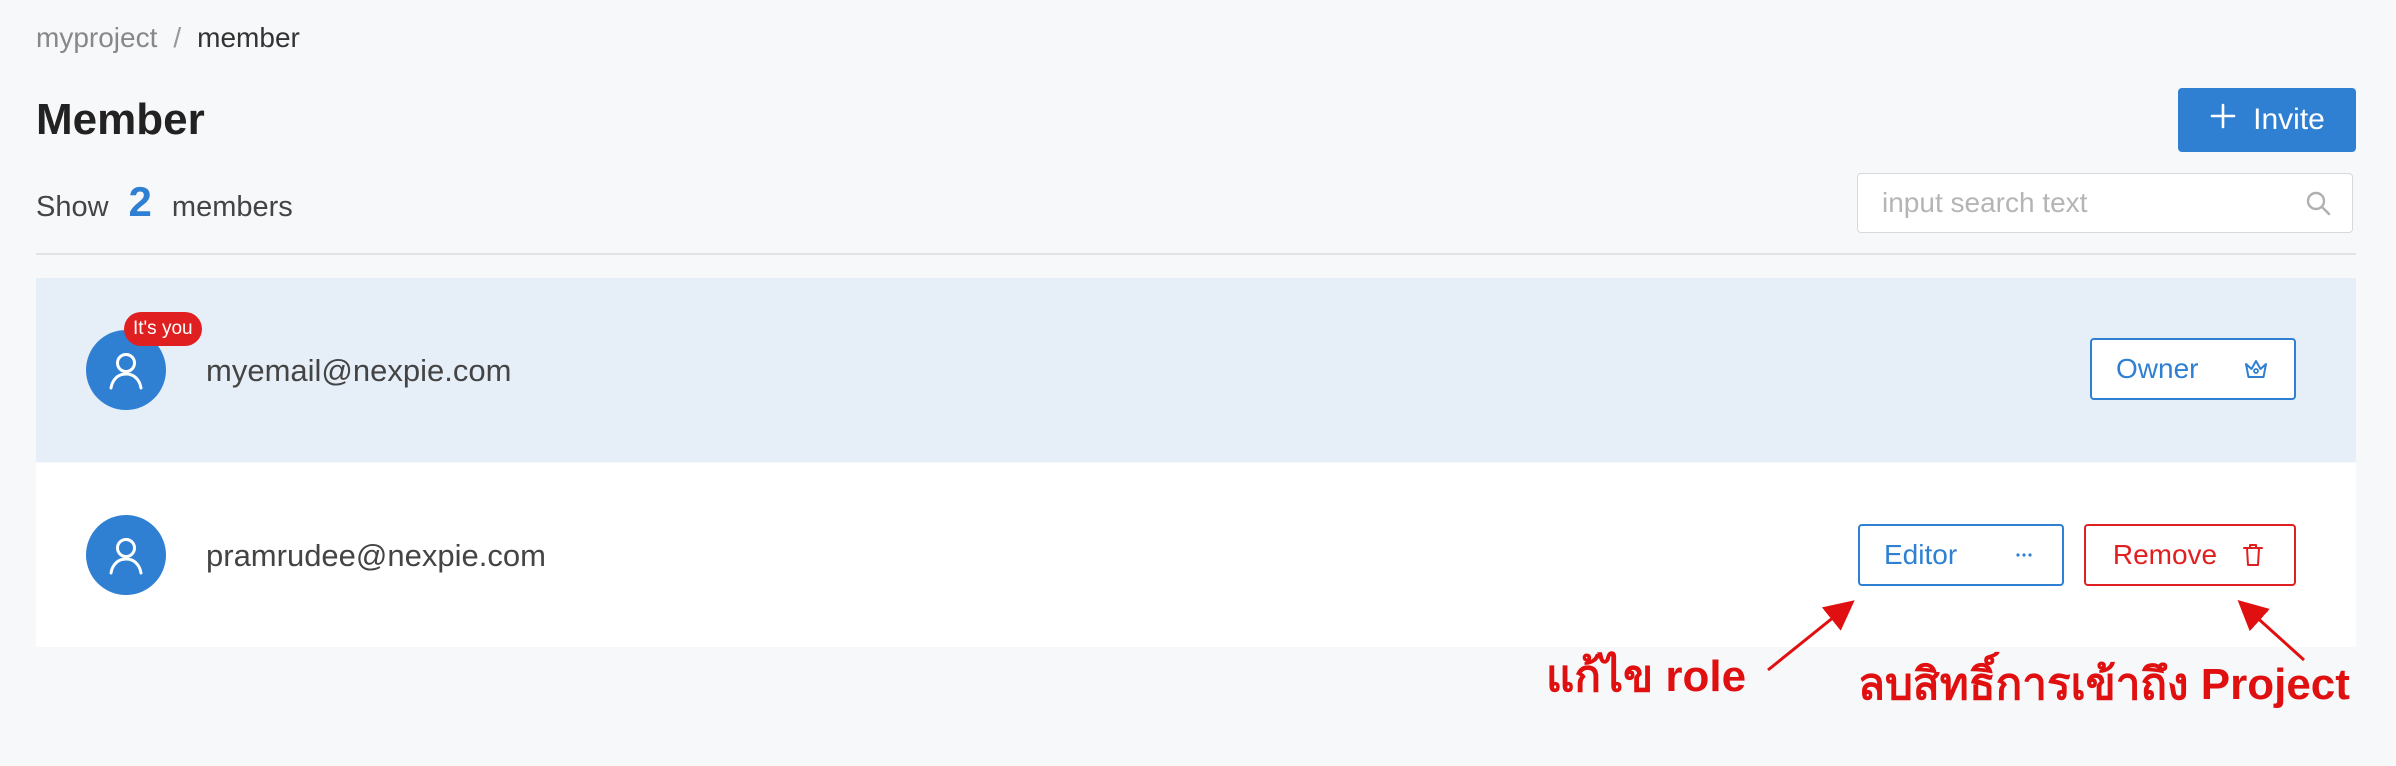 The height and width of the screenshot is (766, 2396). I want to click on remove-member-button: Remove, so click(2190, 555).